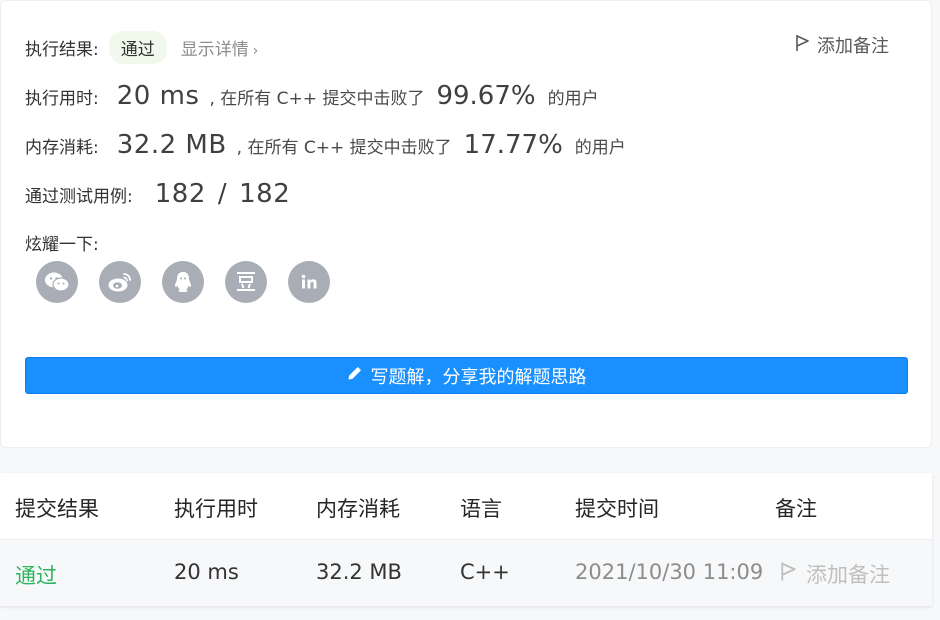  What do you see at coordinates (485, 572) in the screenshot?
I see `row-language: C++` at bounding box center [485, 572].